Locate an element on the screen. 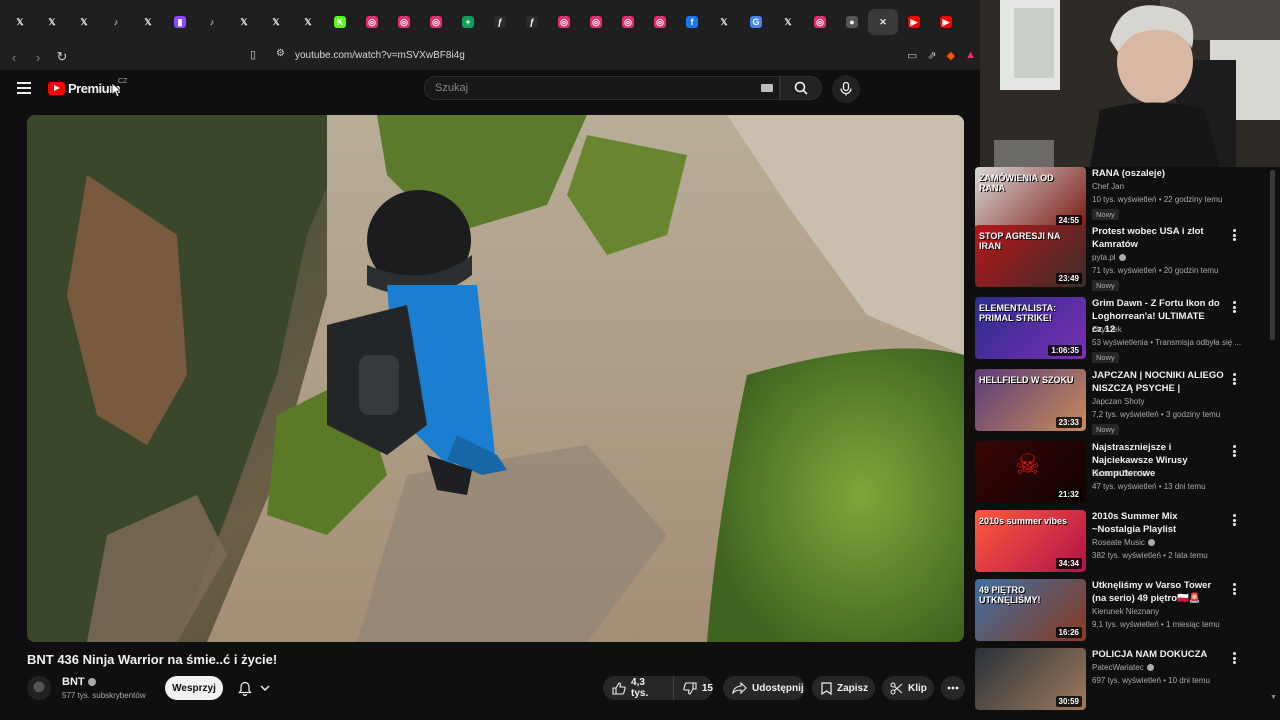 The width and height of the screenshot is (1280, 720). channel-name-text: BNT is located at coordinates (73, 682).